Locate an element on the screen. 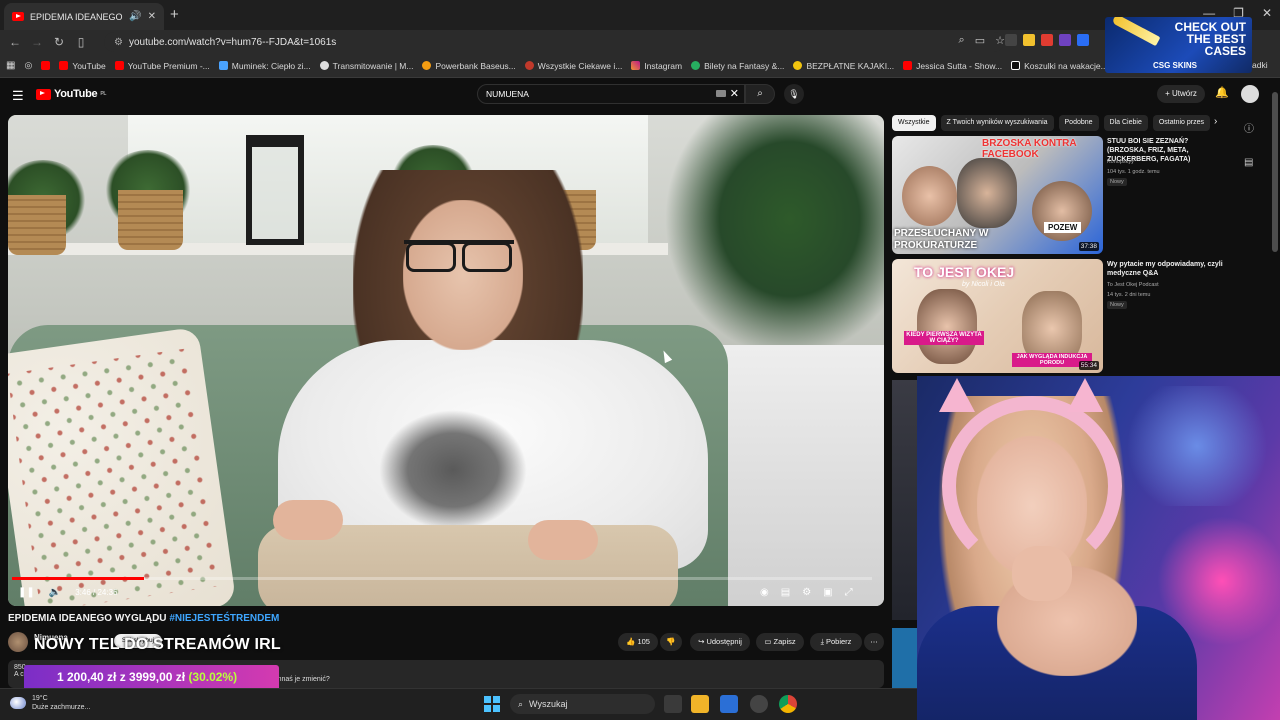 This screenshot has height=720, width=1280. speaker-icon: 🔊 is located at coordinates (135, 16).